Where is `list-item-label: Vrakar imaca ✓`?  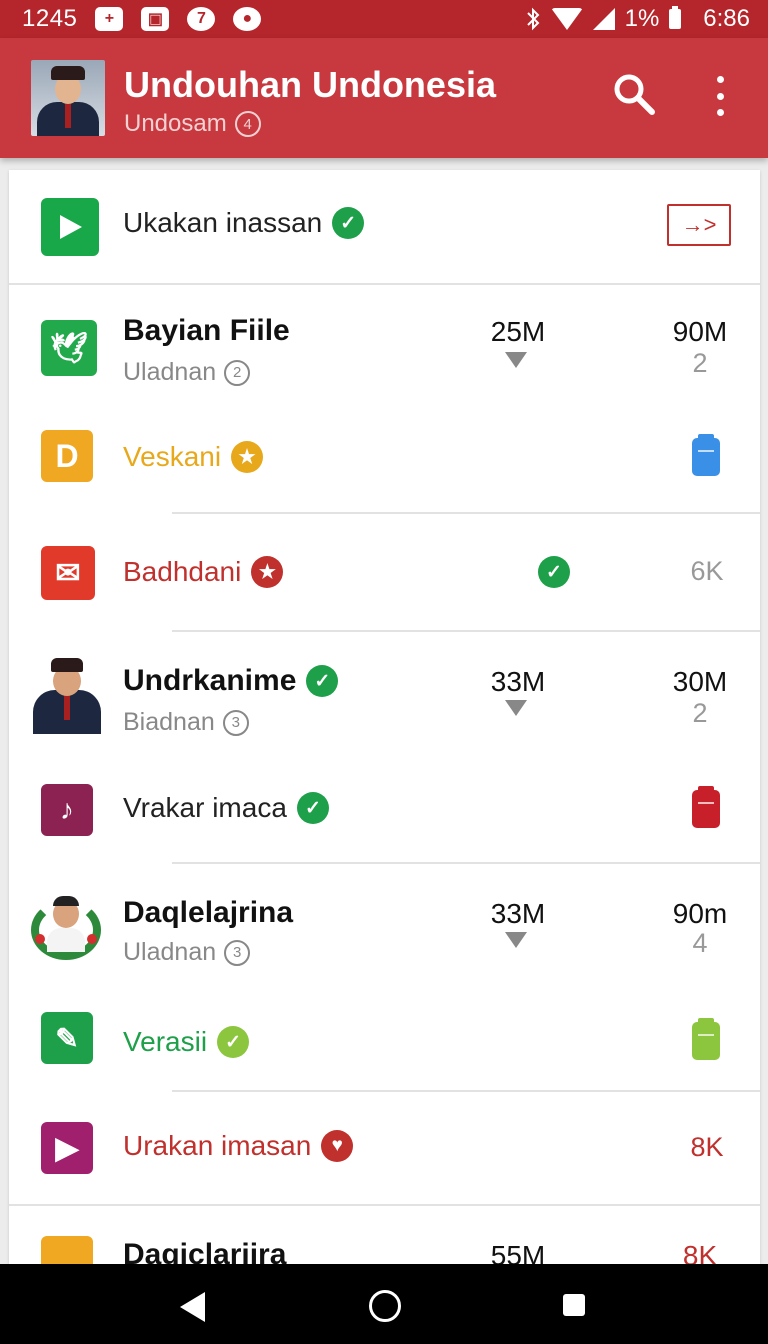
list-item-label: Vrakar imaca ✓ is located at coordinates (226, 808).